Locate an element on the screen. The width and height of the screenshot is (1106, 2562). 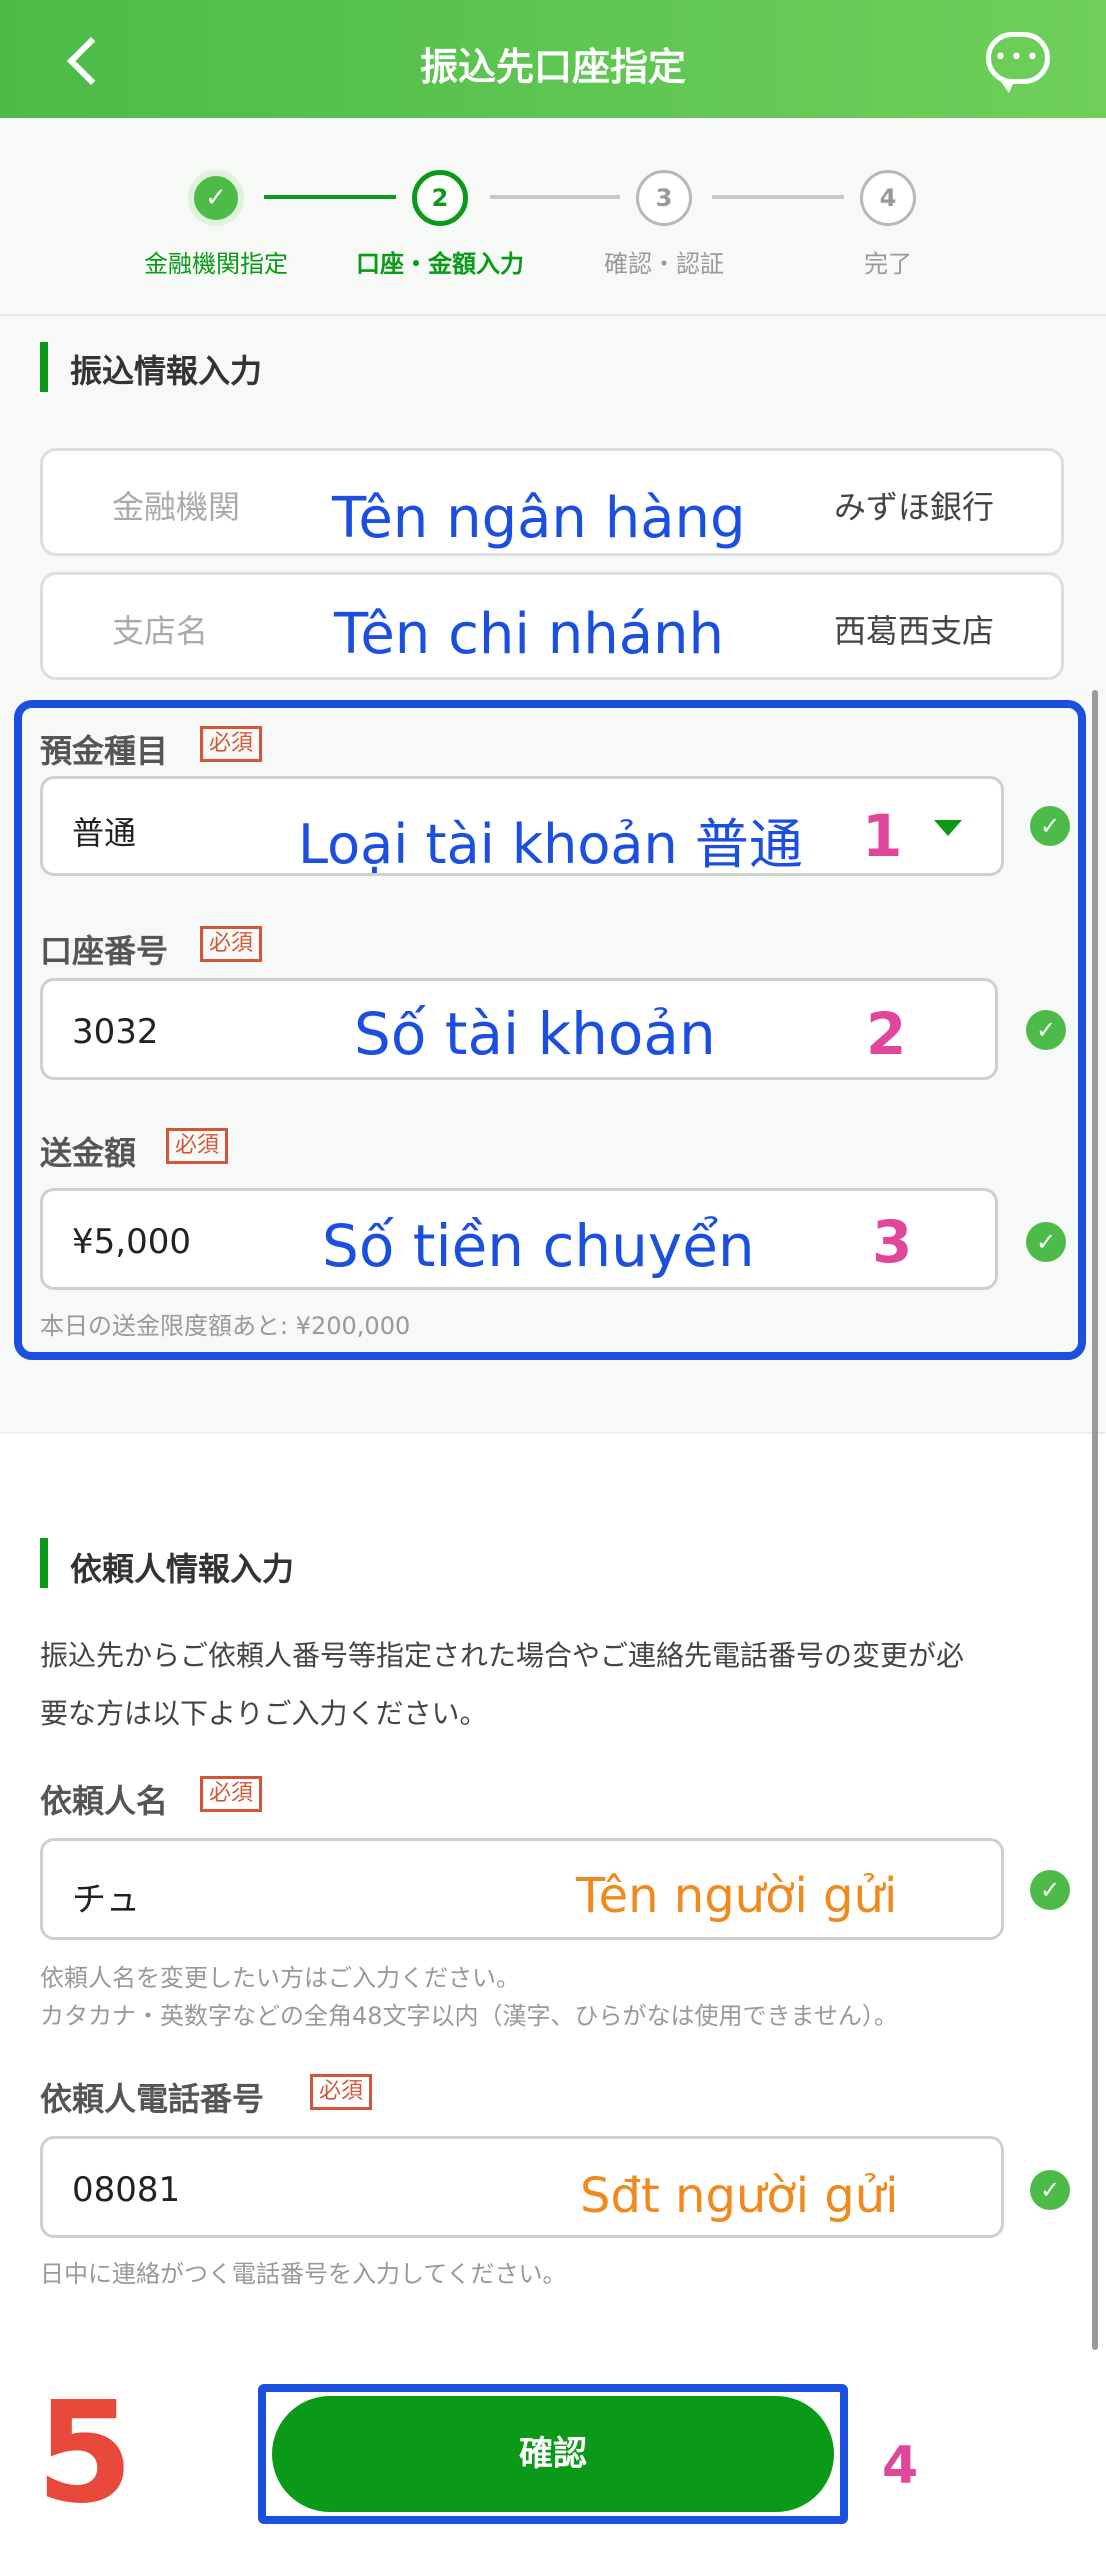
sender-description-line1: 振込先からご依頼人番号等指定された場合やご連絡先電話番号の変更が必 is located at coordinates (502, 1655).